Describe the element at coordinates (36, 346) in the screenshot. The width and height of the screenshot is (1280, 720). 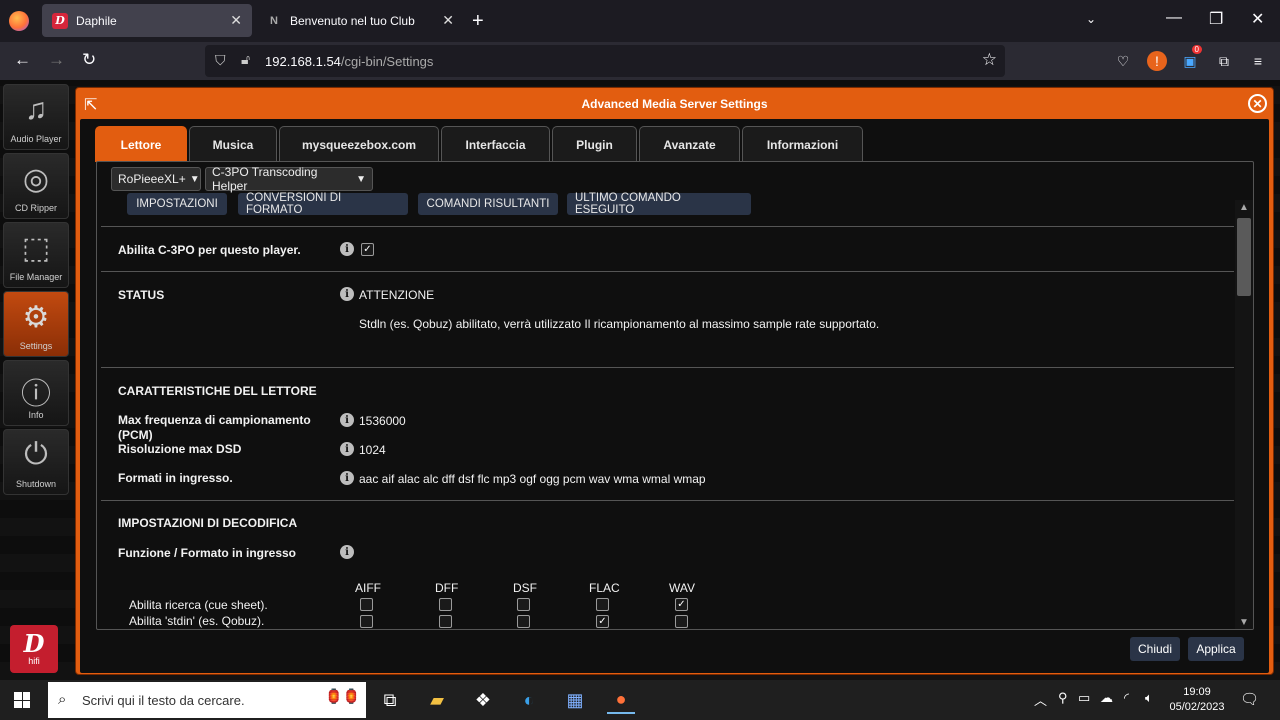
I see `sidebar-item-label: Settings` at that location.